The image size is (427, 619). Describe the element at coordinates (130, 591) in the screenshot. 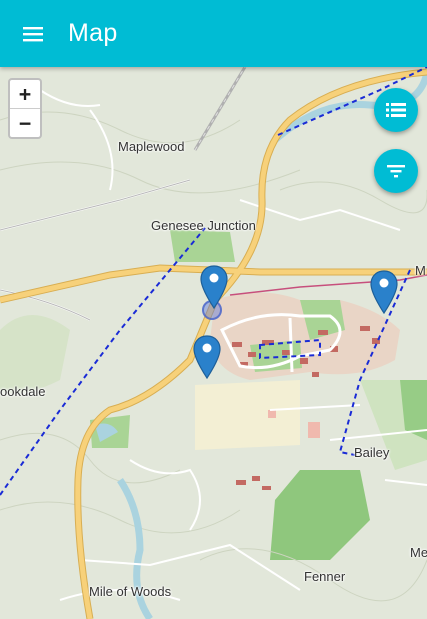

I see `place-label-mile-of-woods: Mile of Woods` at that location.